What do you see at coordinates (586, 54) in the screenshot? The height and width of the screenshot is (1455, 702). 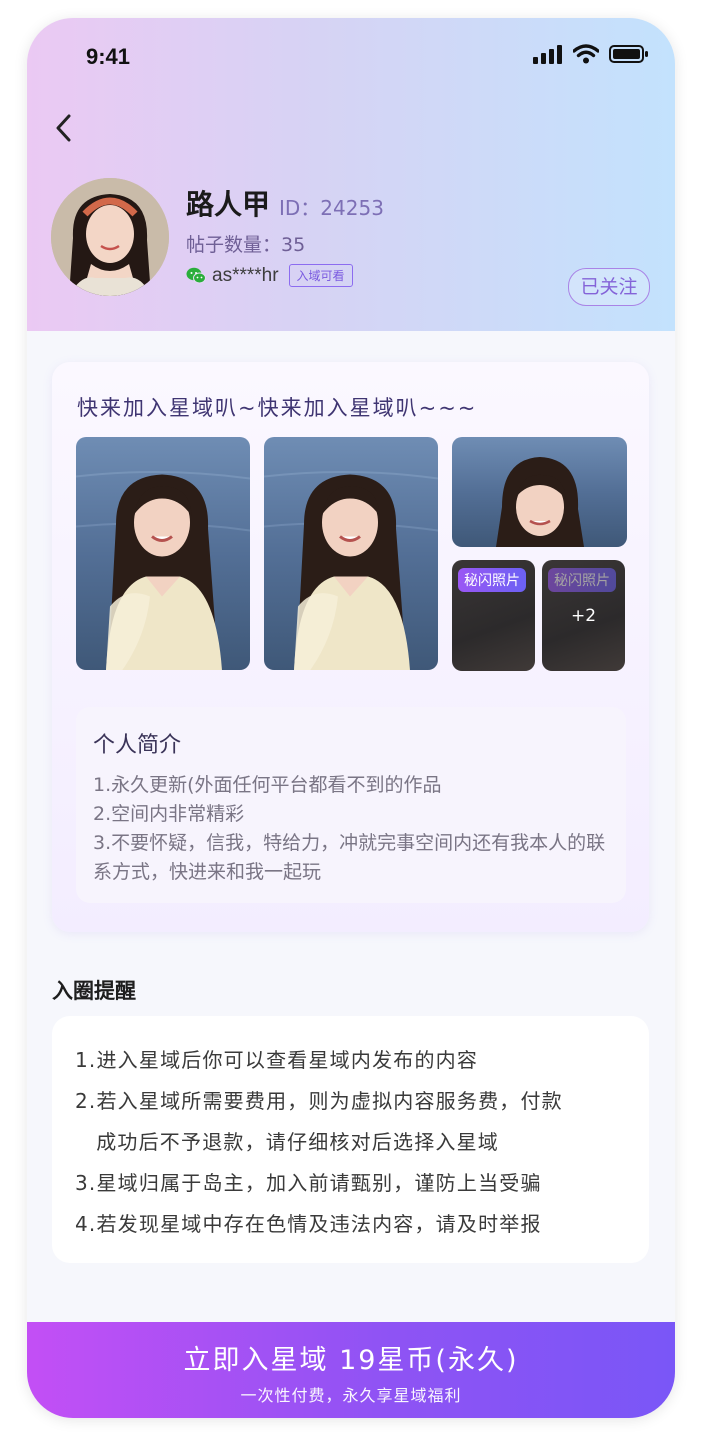 I see `wifi-icon` at bounding box center [586, 54].